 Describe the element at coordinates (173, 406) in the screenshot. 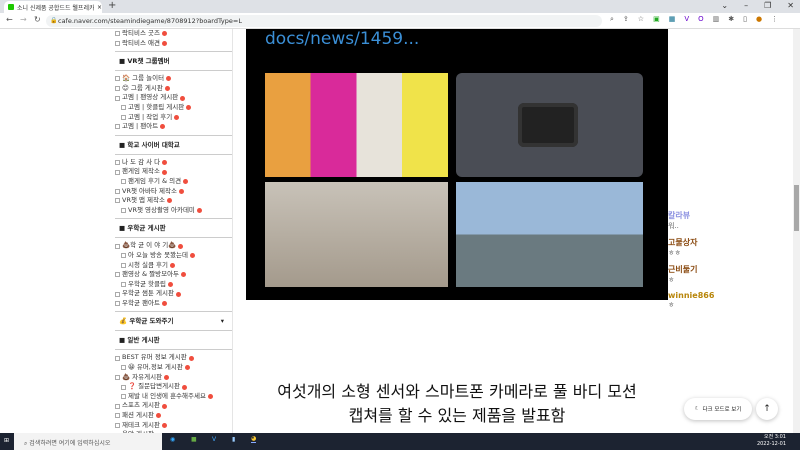

I see `sidebar-menu-item: 스포츠 게시판` at that location.